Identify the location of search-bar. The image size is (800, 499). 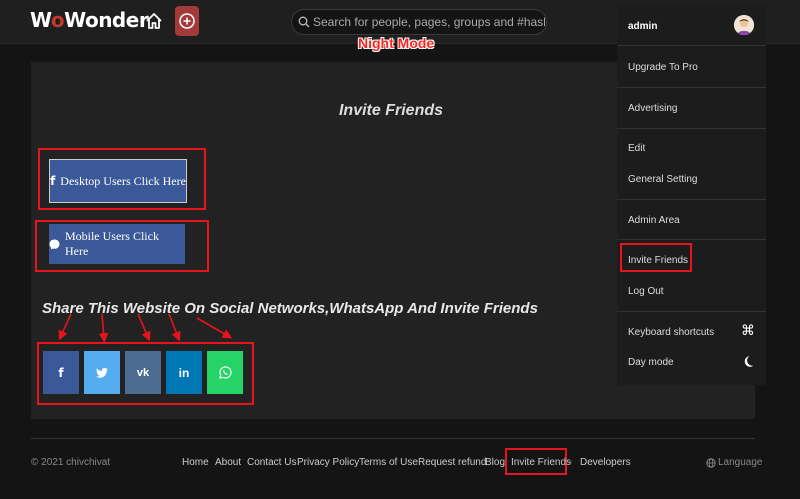
(419, 22).